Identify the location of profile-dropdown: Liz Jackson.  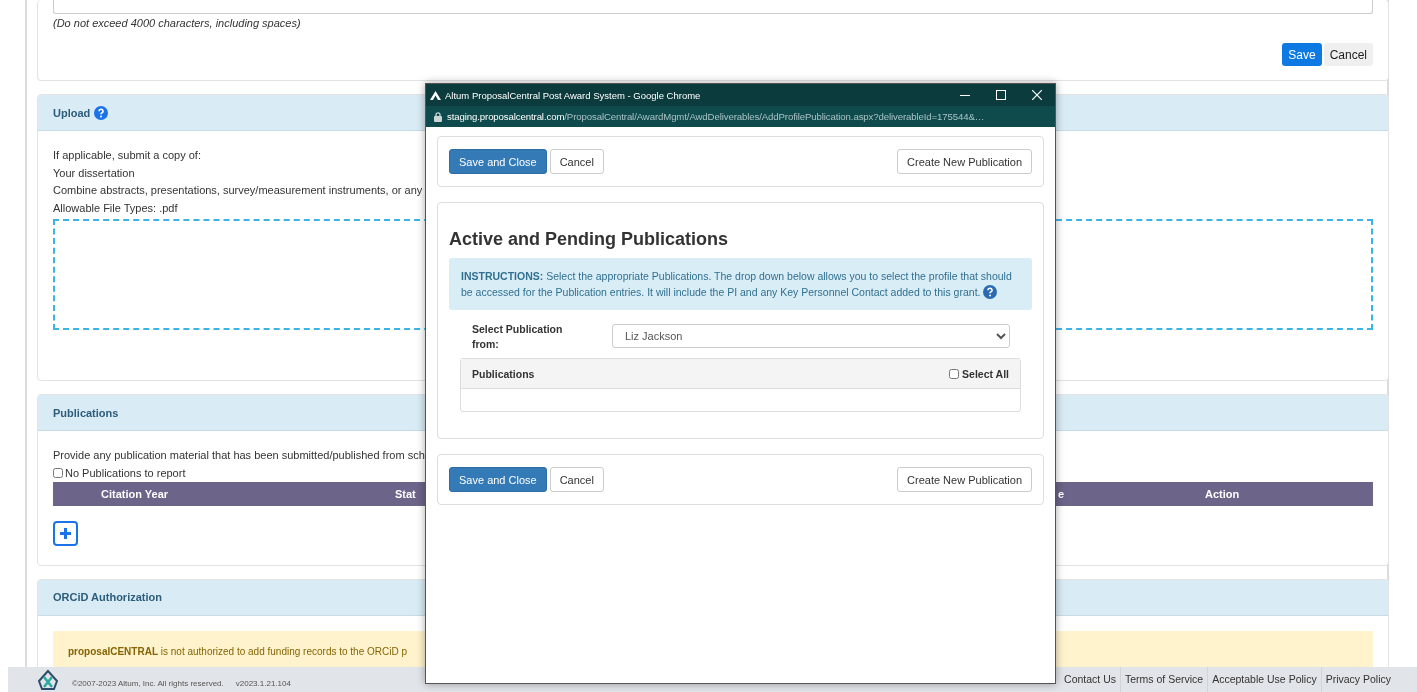
(811, 336).